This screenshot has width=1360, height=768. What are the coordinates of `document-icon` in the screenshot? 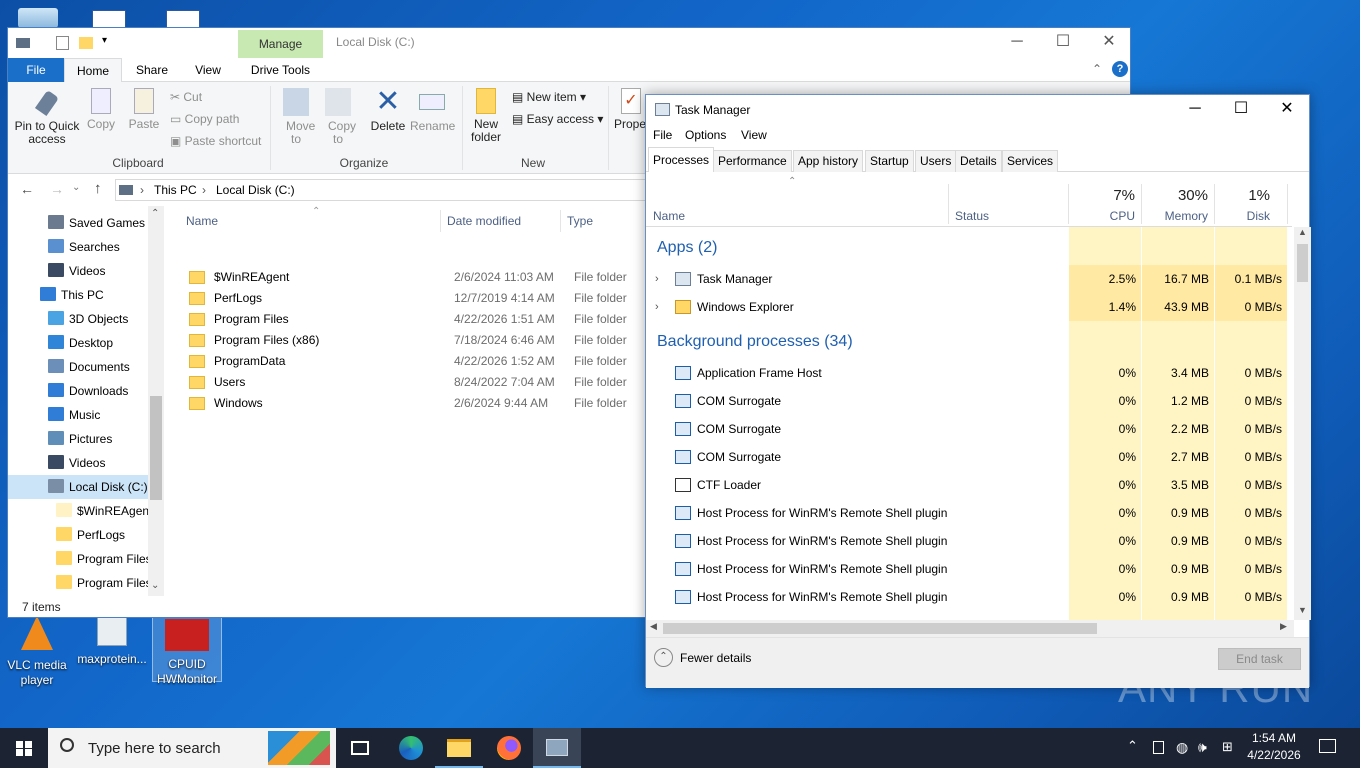 It's located at (183, 19).